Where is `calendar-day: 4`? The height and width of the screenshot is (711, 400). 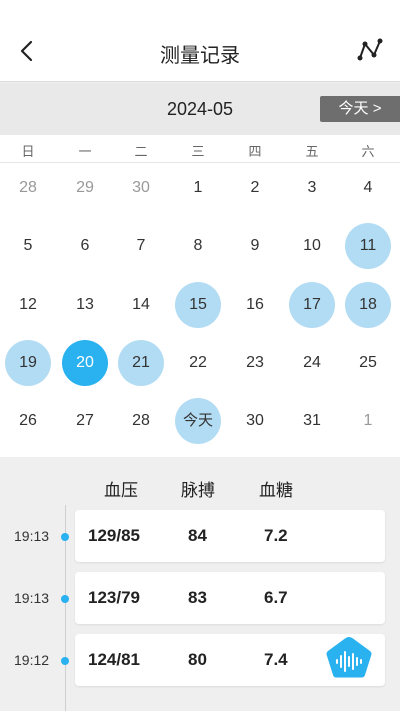 calendar-day: 4 is located at coordinates (368, 188).